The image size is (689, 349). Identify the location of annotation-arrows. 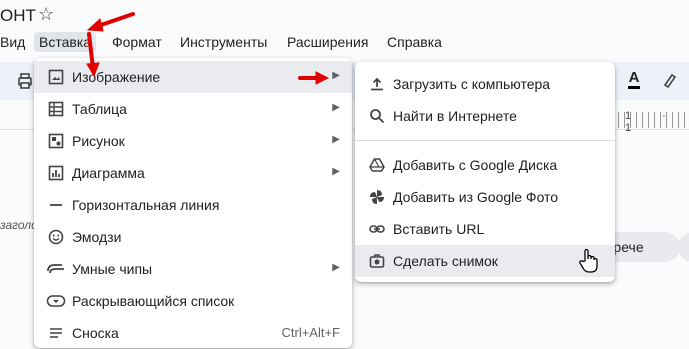
(208, 48).